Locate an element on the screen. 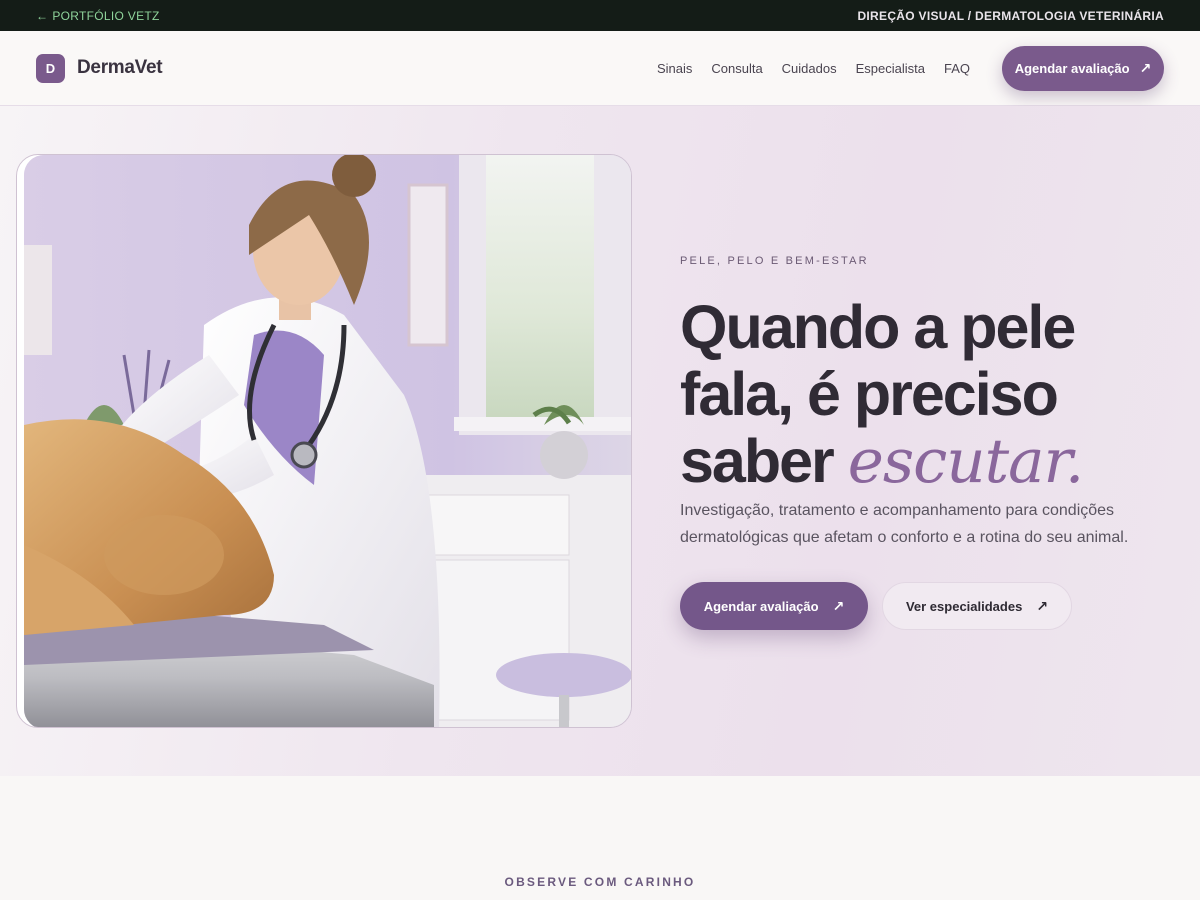 The image size is (1200, 900). brand: D DermaVet is located at coordinates (99, 68).